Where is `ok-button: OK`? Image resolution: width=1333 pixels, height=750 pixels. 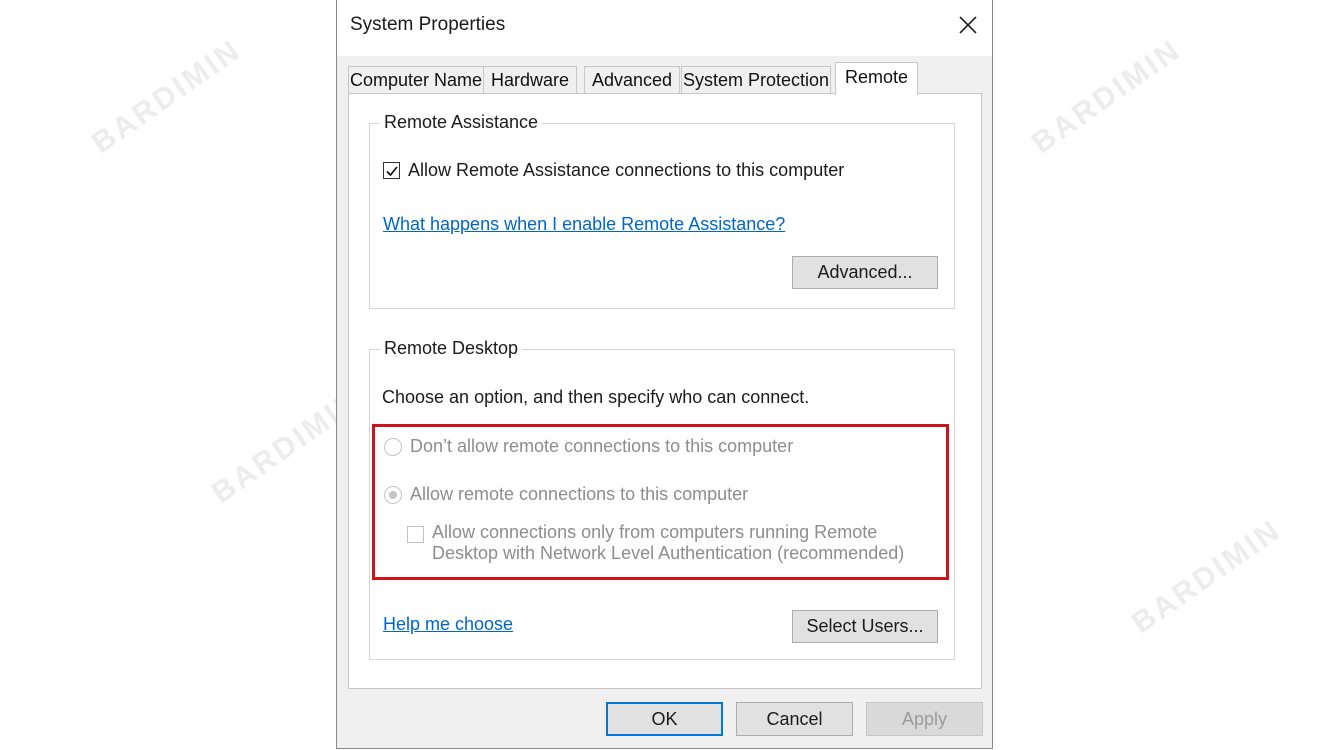
ok-button: OK is located at coordinates (664, 719).